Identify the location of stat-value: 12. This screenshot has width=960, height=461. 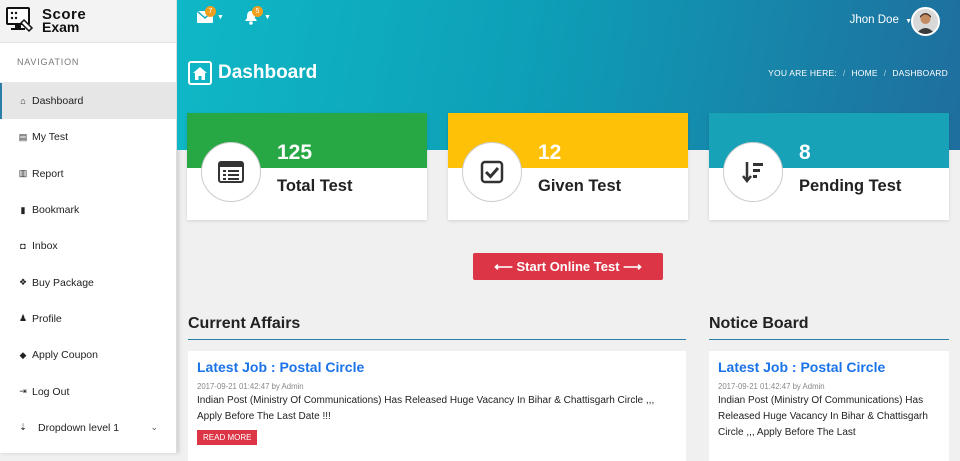
(550, 152).